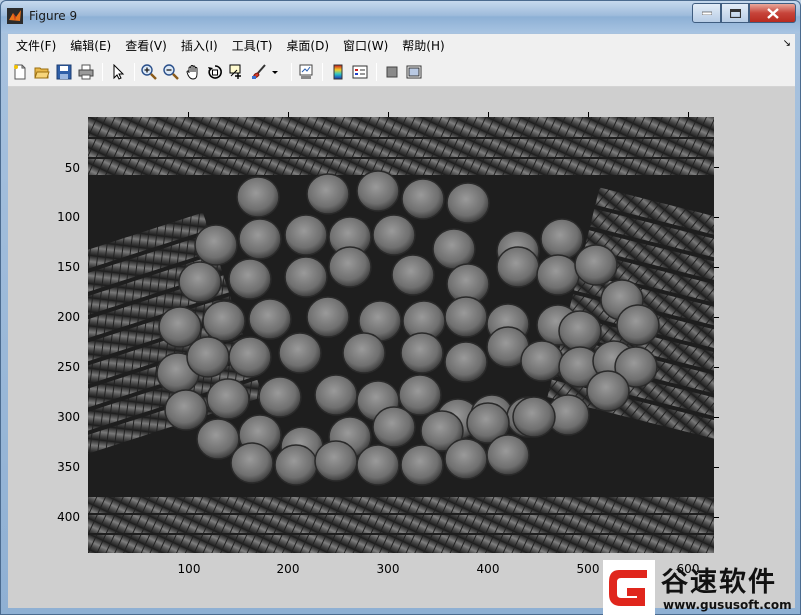 This screenshot has height=615, width=801. I want to click on print-icon, so click(86, 72).